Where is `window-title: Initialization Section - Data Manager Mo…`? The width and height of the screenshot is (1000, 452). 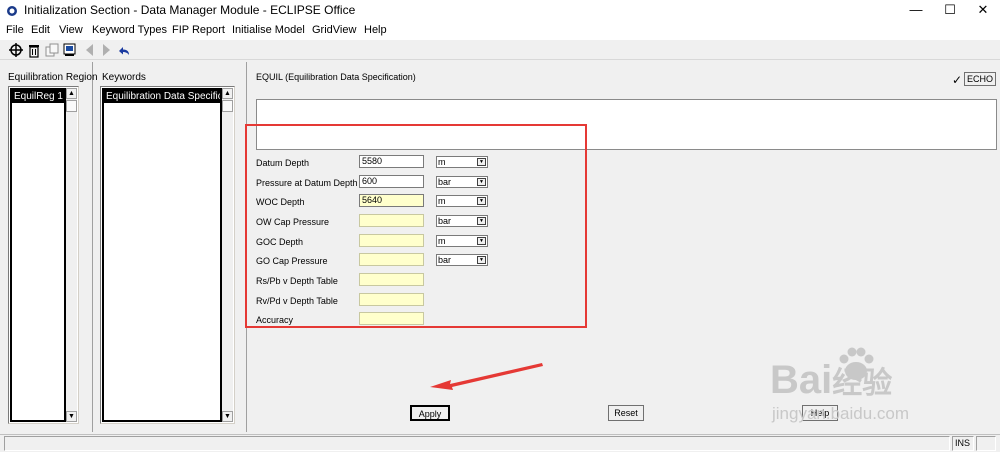
window-title: Initialization Section - Data Manager Mo… is located at coordinates (190, 10).